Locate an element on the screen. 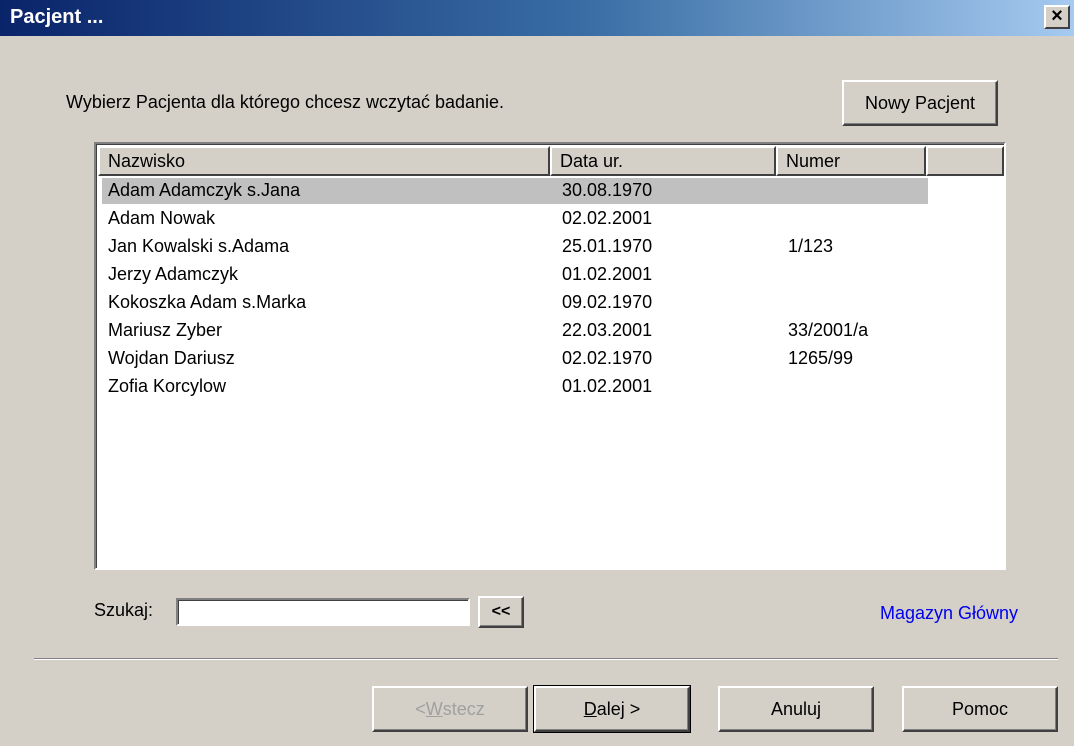 The image size is (1074, 746). back-button-accel: W is located at coordinates (434, 708).